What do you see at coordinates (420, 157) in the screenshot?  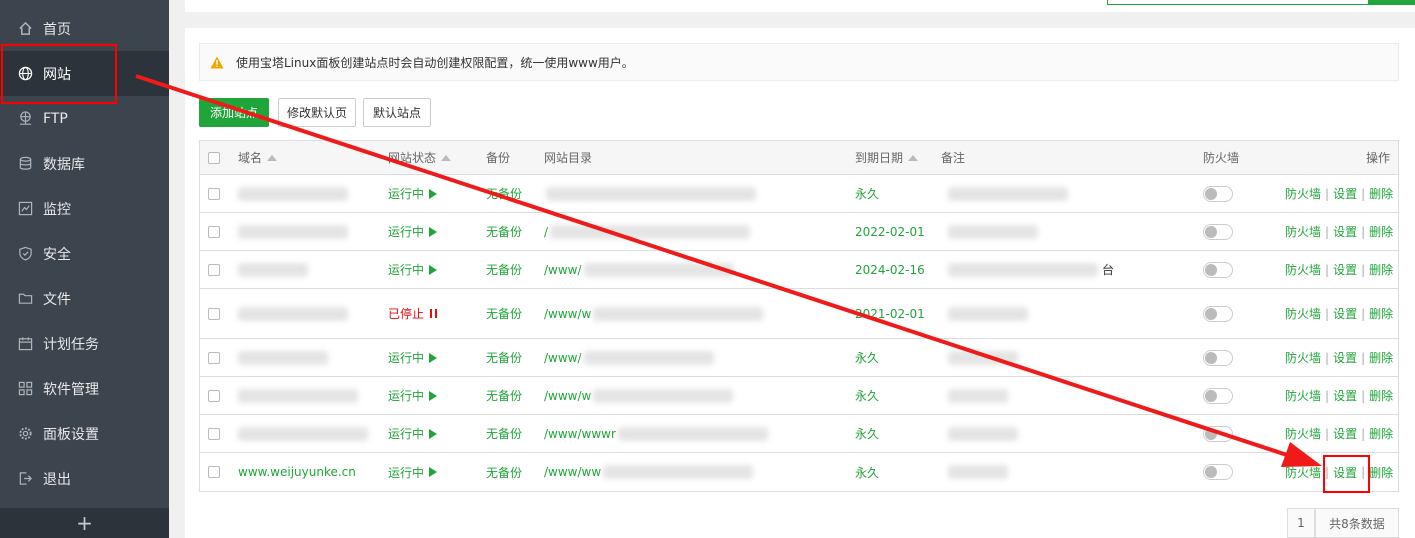 I see `header-status: 网站状态` at bounding box center [420, 157].